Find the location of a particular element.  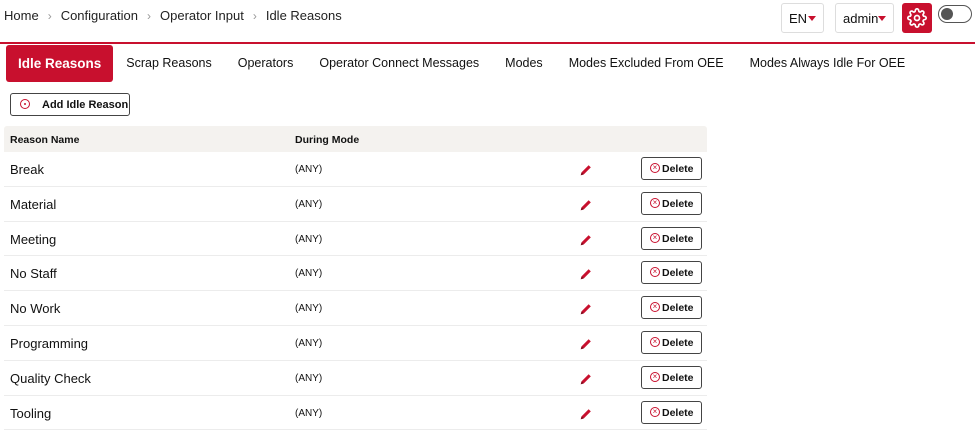

reason-name: Material is located at coordinates (33, 204).